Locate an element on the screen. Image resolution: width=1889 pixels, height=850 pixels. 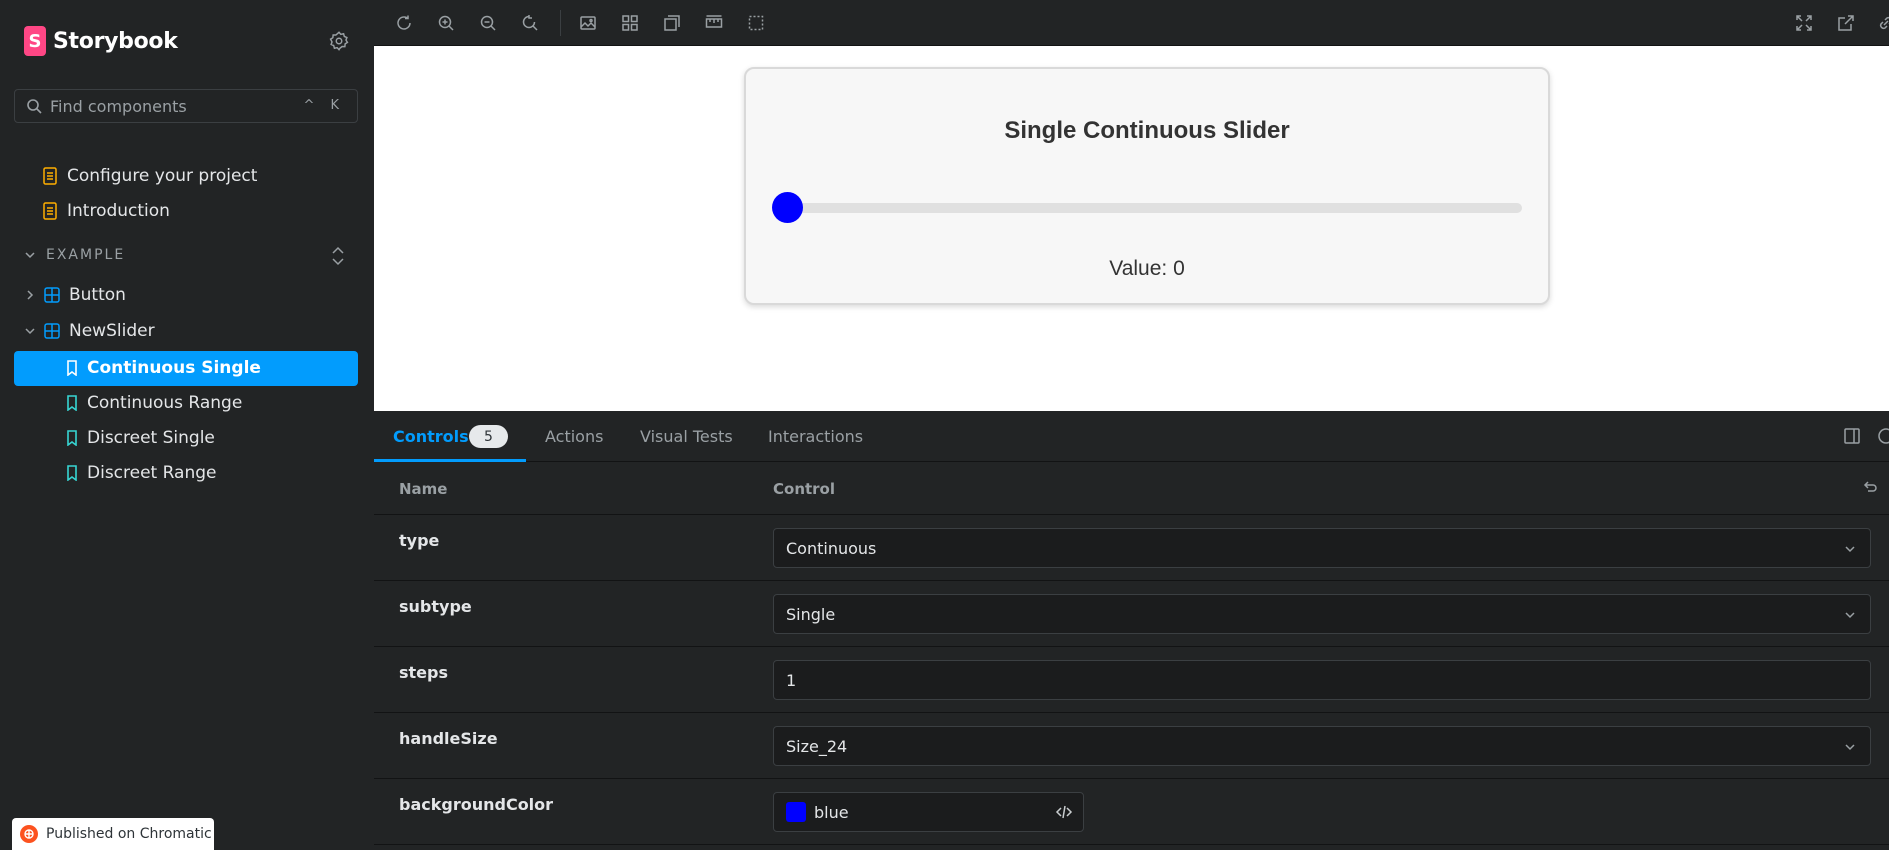
column-name-header: Name is located at coordinates (423, 489).